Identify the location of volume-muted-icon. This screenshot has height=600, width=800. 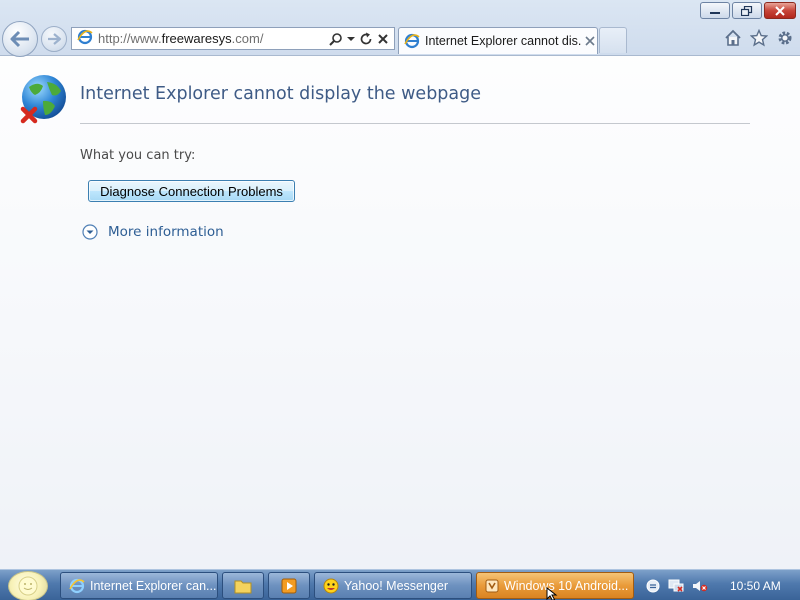
(700, 586).